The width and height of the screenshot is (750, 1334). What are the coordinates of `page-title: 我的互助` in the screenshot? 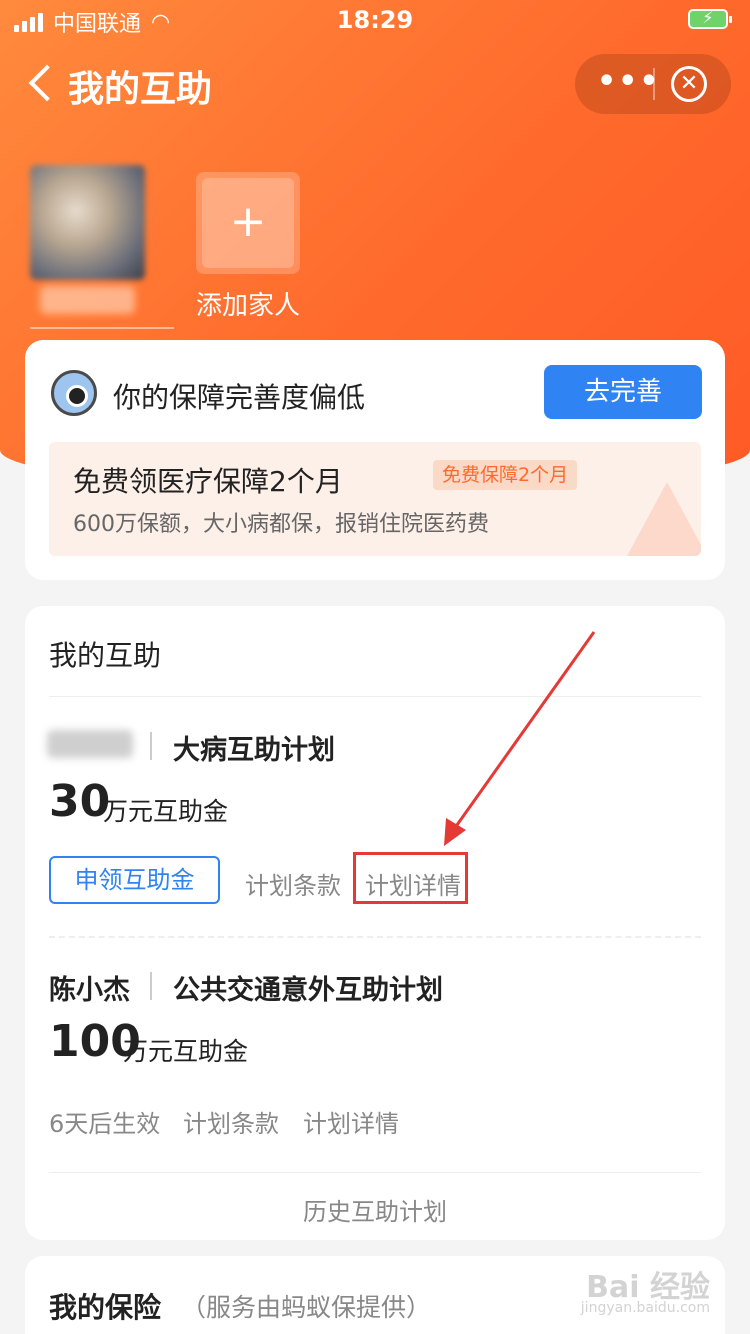 It's located at (140, 89).